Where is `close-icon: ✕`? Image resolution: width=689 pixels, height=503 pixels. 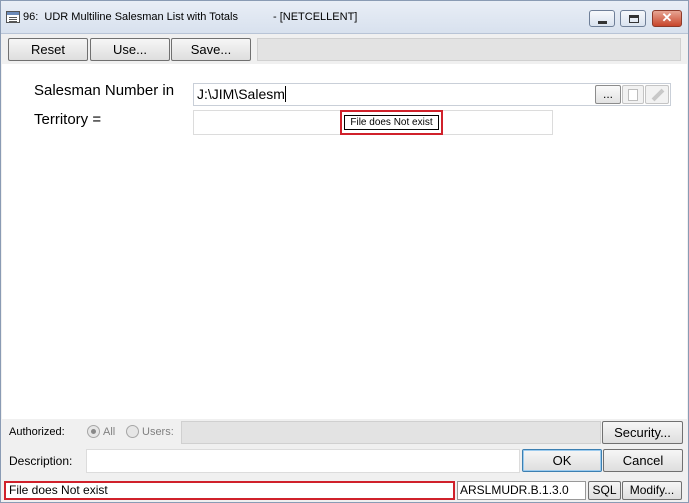
close-icon: ✕ is located at coordinates (667, 17).